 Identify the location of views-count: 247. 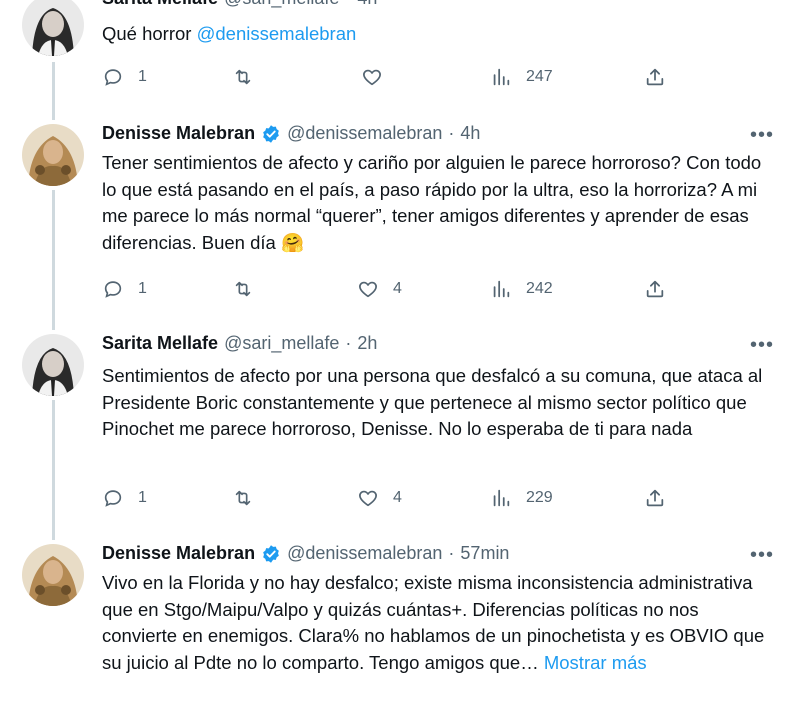
(539, 76).